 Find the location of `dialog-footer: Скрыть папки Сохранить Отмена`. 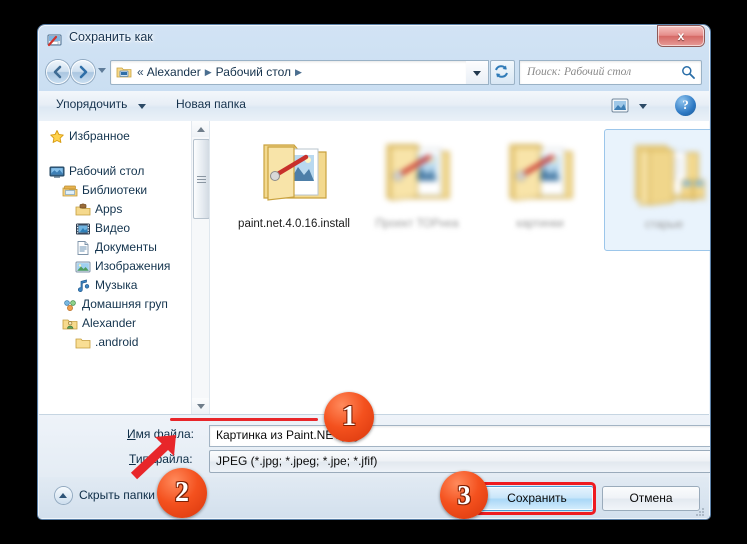

dialog-footer: Скрыть папки Сохранить Отмена is located at coordinates (374, 497).